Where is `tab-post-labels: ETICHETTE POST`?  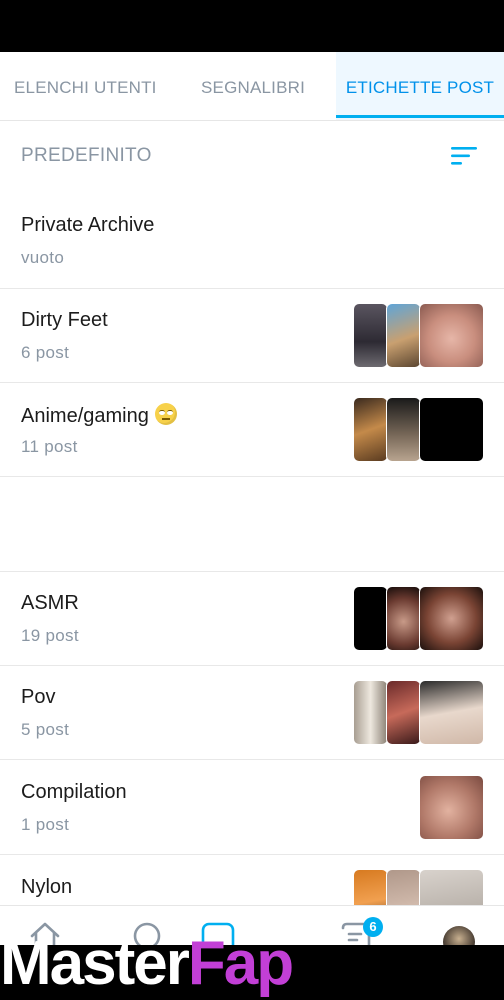
tab-post-labels: ETICHETTE POST is located at coordinates (420, 86).